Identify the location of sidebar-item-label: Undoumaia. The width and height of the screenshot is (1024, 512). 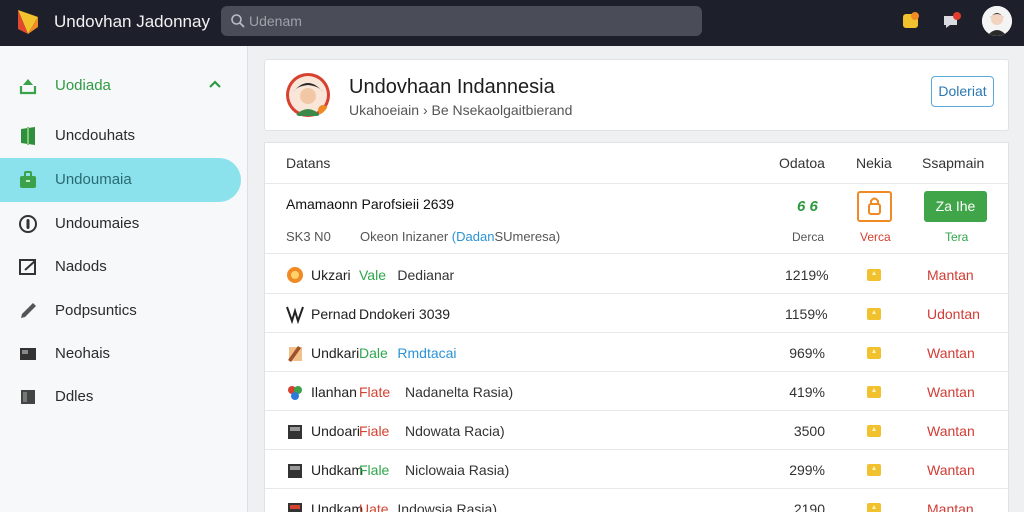
(93, 179).